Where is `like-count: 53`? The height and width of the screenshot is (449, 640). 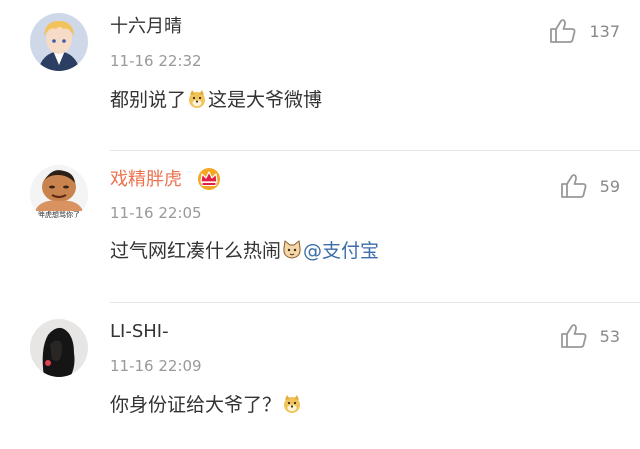
like-count: 53 is located at coordinates (609, 336).